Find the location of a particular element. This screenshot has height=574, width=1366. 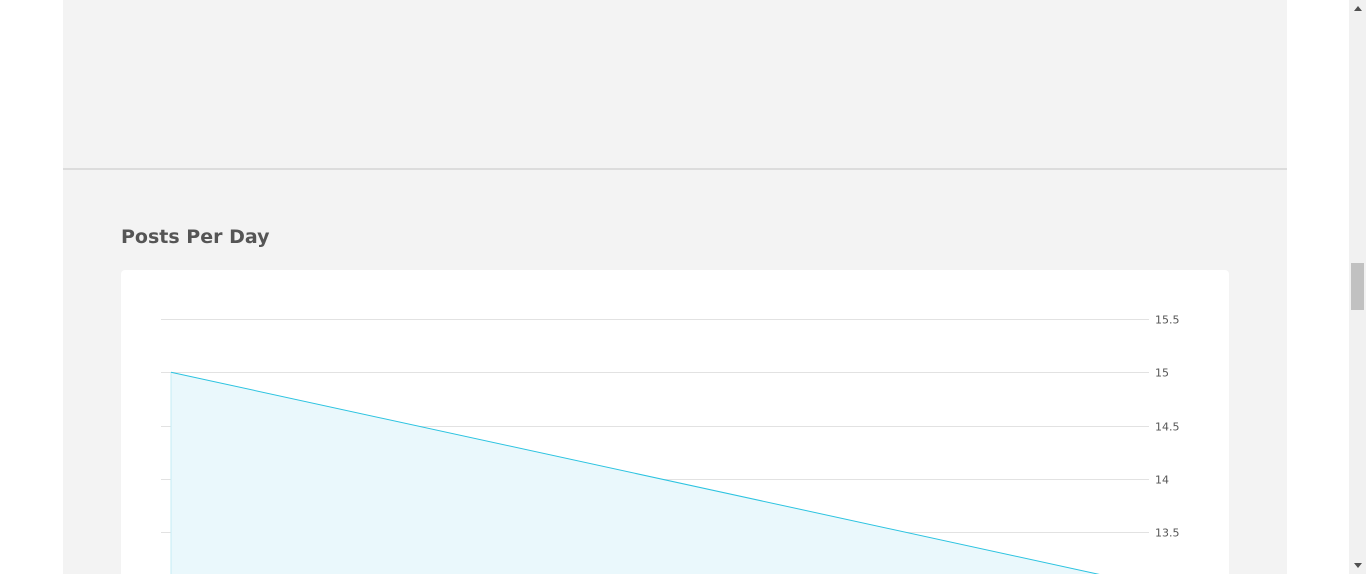

scroll-up-button is located at coordinates (1357, 8).